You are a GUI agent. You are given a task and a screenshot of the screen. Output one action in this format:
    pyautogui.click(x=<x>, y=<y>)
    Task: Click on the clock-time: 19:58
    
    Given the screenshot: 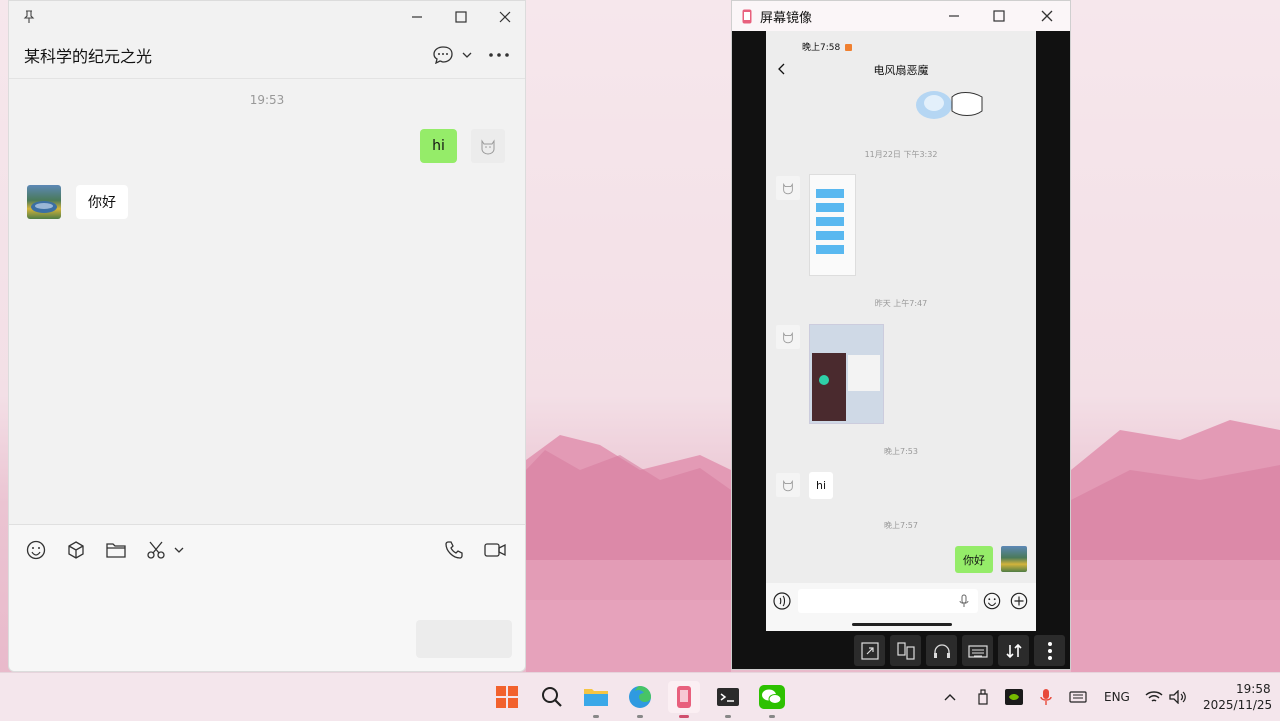 What is the action you would take?
    pyautogui.click(x=1253, y=689)
    